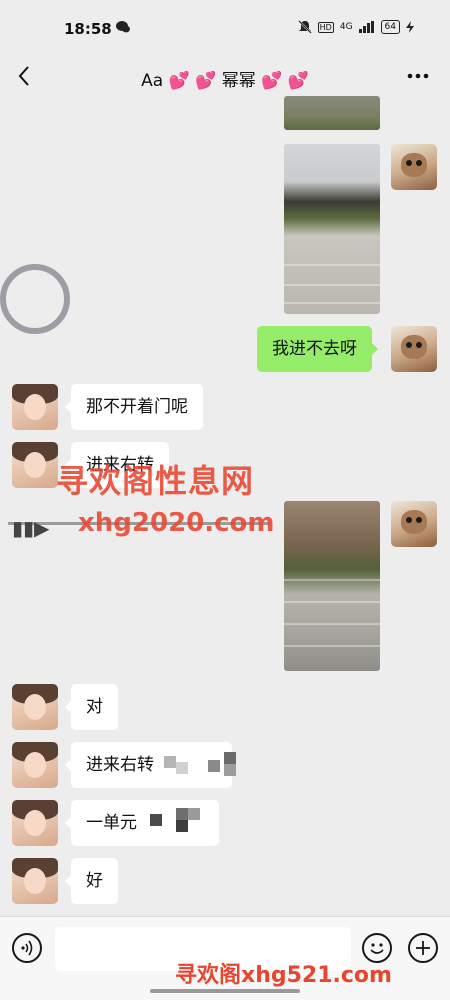 The width and height of the screenshot is (450, 1000). What do you see at coordinates (91, 707) in the screenshot?
I see `message-bubble-in: 对` at bounding box center [91, 707].